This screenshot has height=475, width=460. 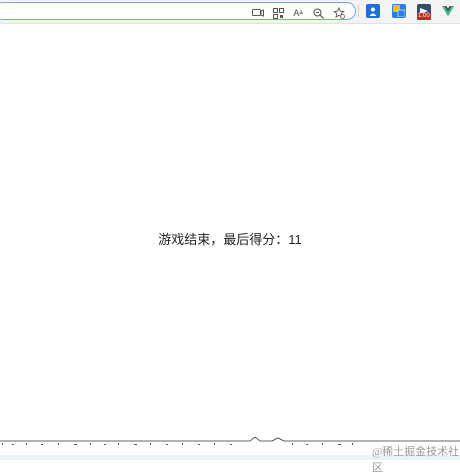 I want to click on profile-extension-icon, so click(x=373, y=11).